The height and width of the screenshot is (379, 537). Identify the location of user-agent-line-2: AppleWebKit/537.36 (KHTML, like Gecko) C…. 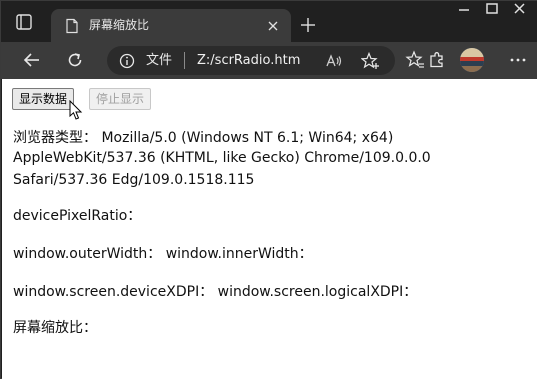
(222, 158).